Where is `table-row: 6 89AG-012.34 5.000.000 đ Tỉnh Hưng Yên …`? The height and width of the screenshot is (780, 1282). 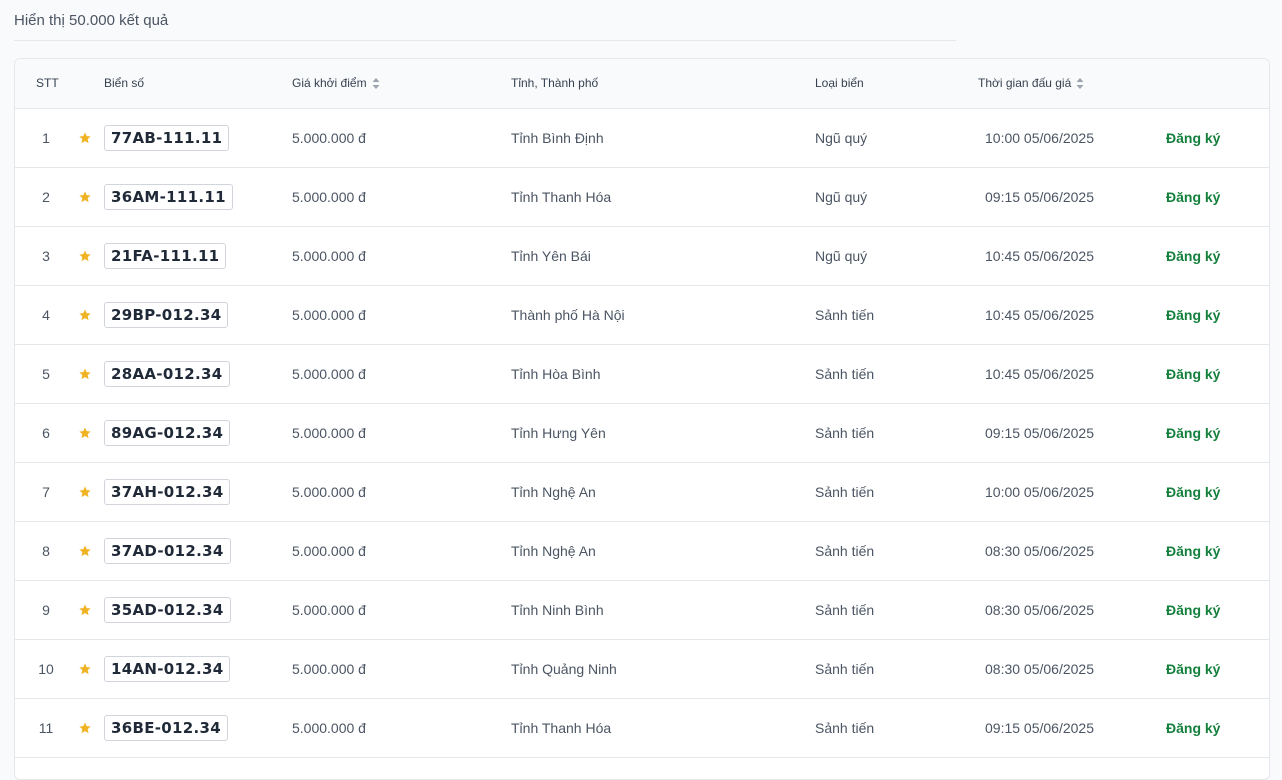
table-row: 6 89AG-012.34 5.000.000 đ Tỉnh Hưng Yên … is located at coordinates (642, 433).